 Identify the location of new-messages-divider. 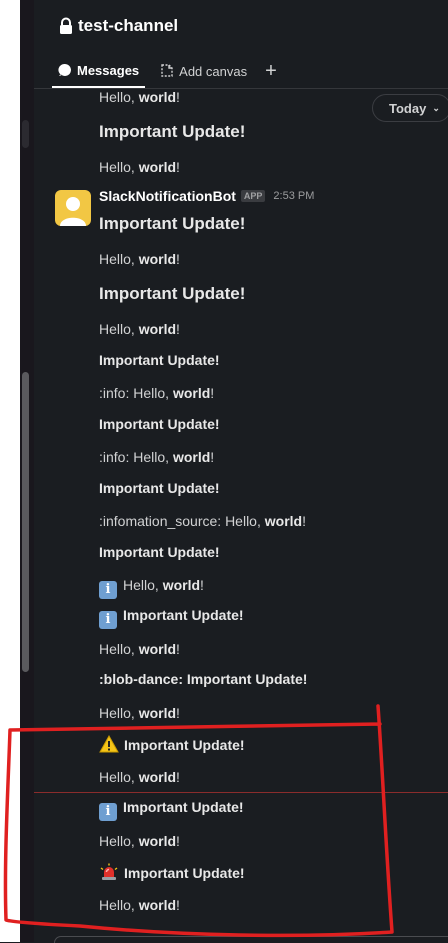
(241, 792).